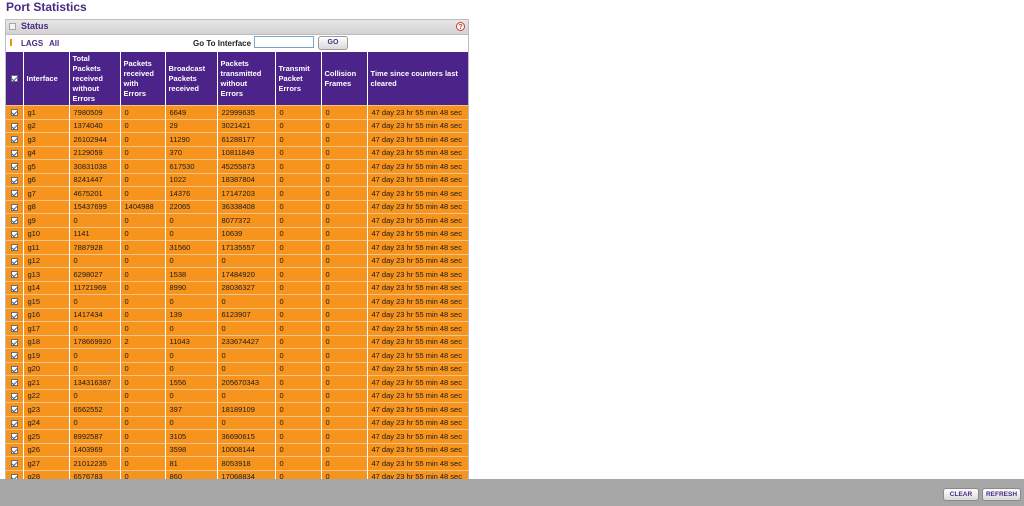 The height and width of the screenshot is (506, 1024). What do you see at coordinates (94, 166) in the screenshot?
I see `cell-total-packets-received: 30831038` at bounding box center [94, 166].